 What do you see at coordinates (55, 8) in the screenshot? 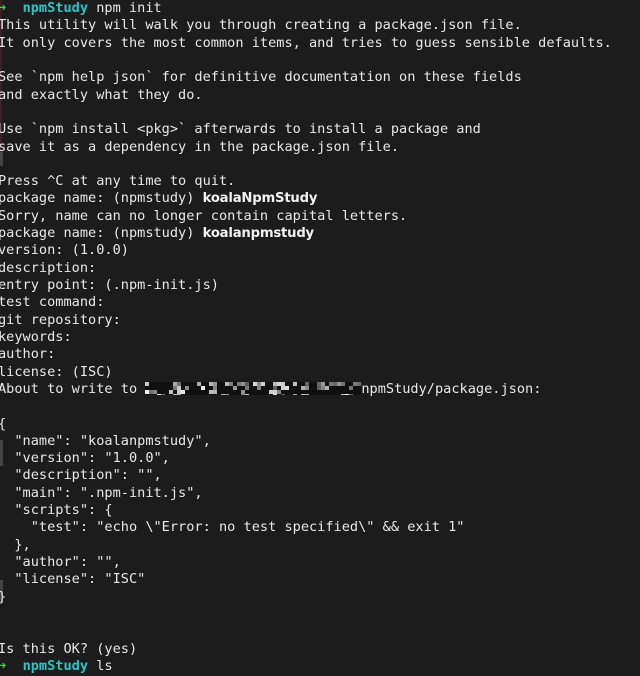
I see `prompt-cwd: npmStudy` at bounding box center [55, 8].